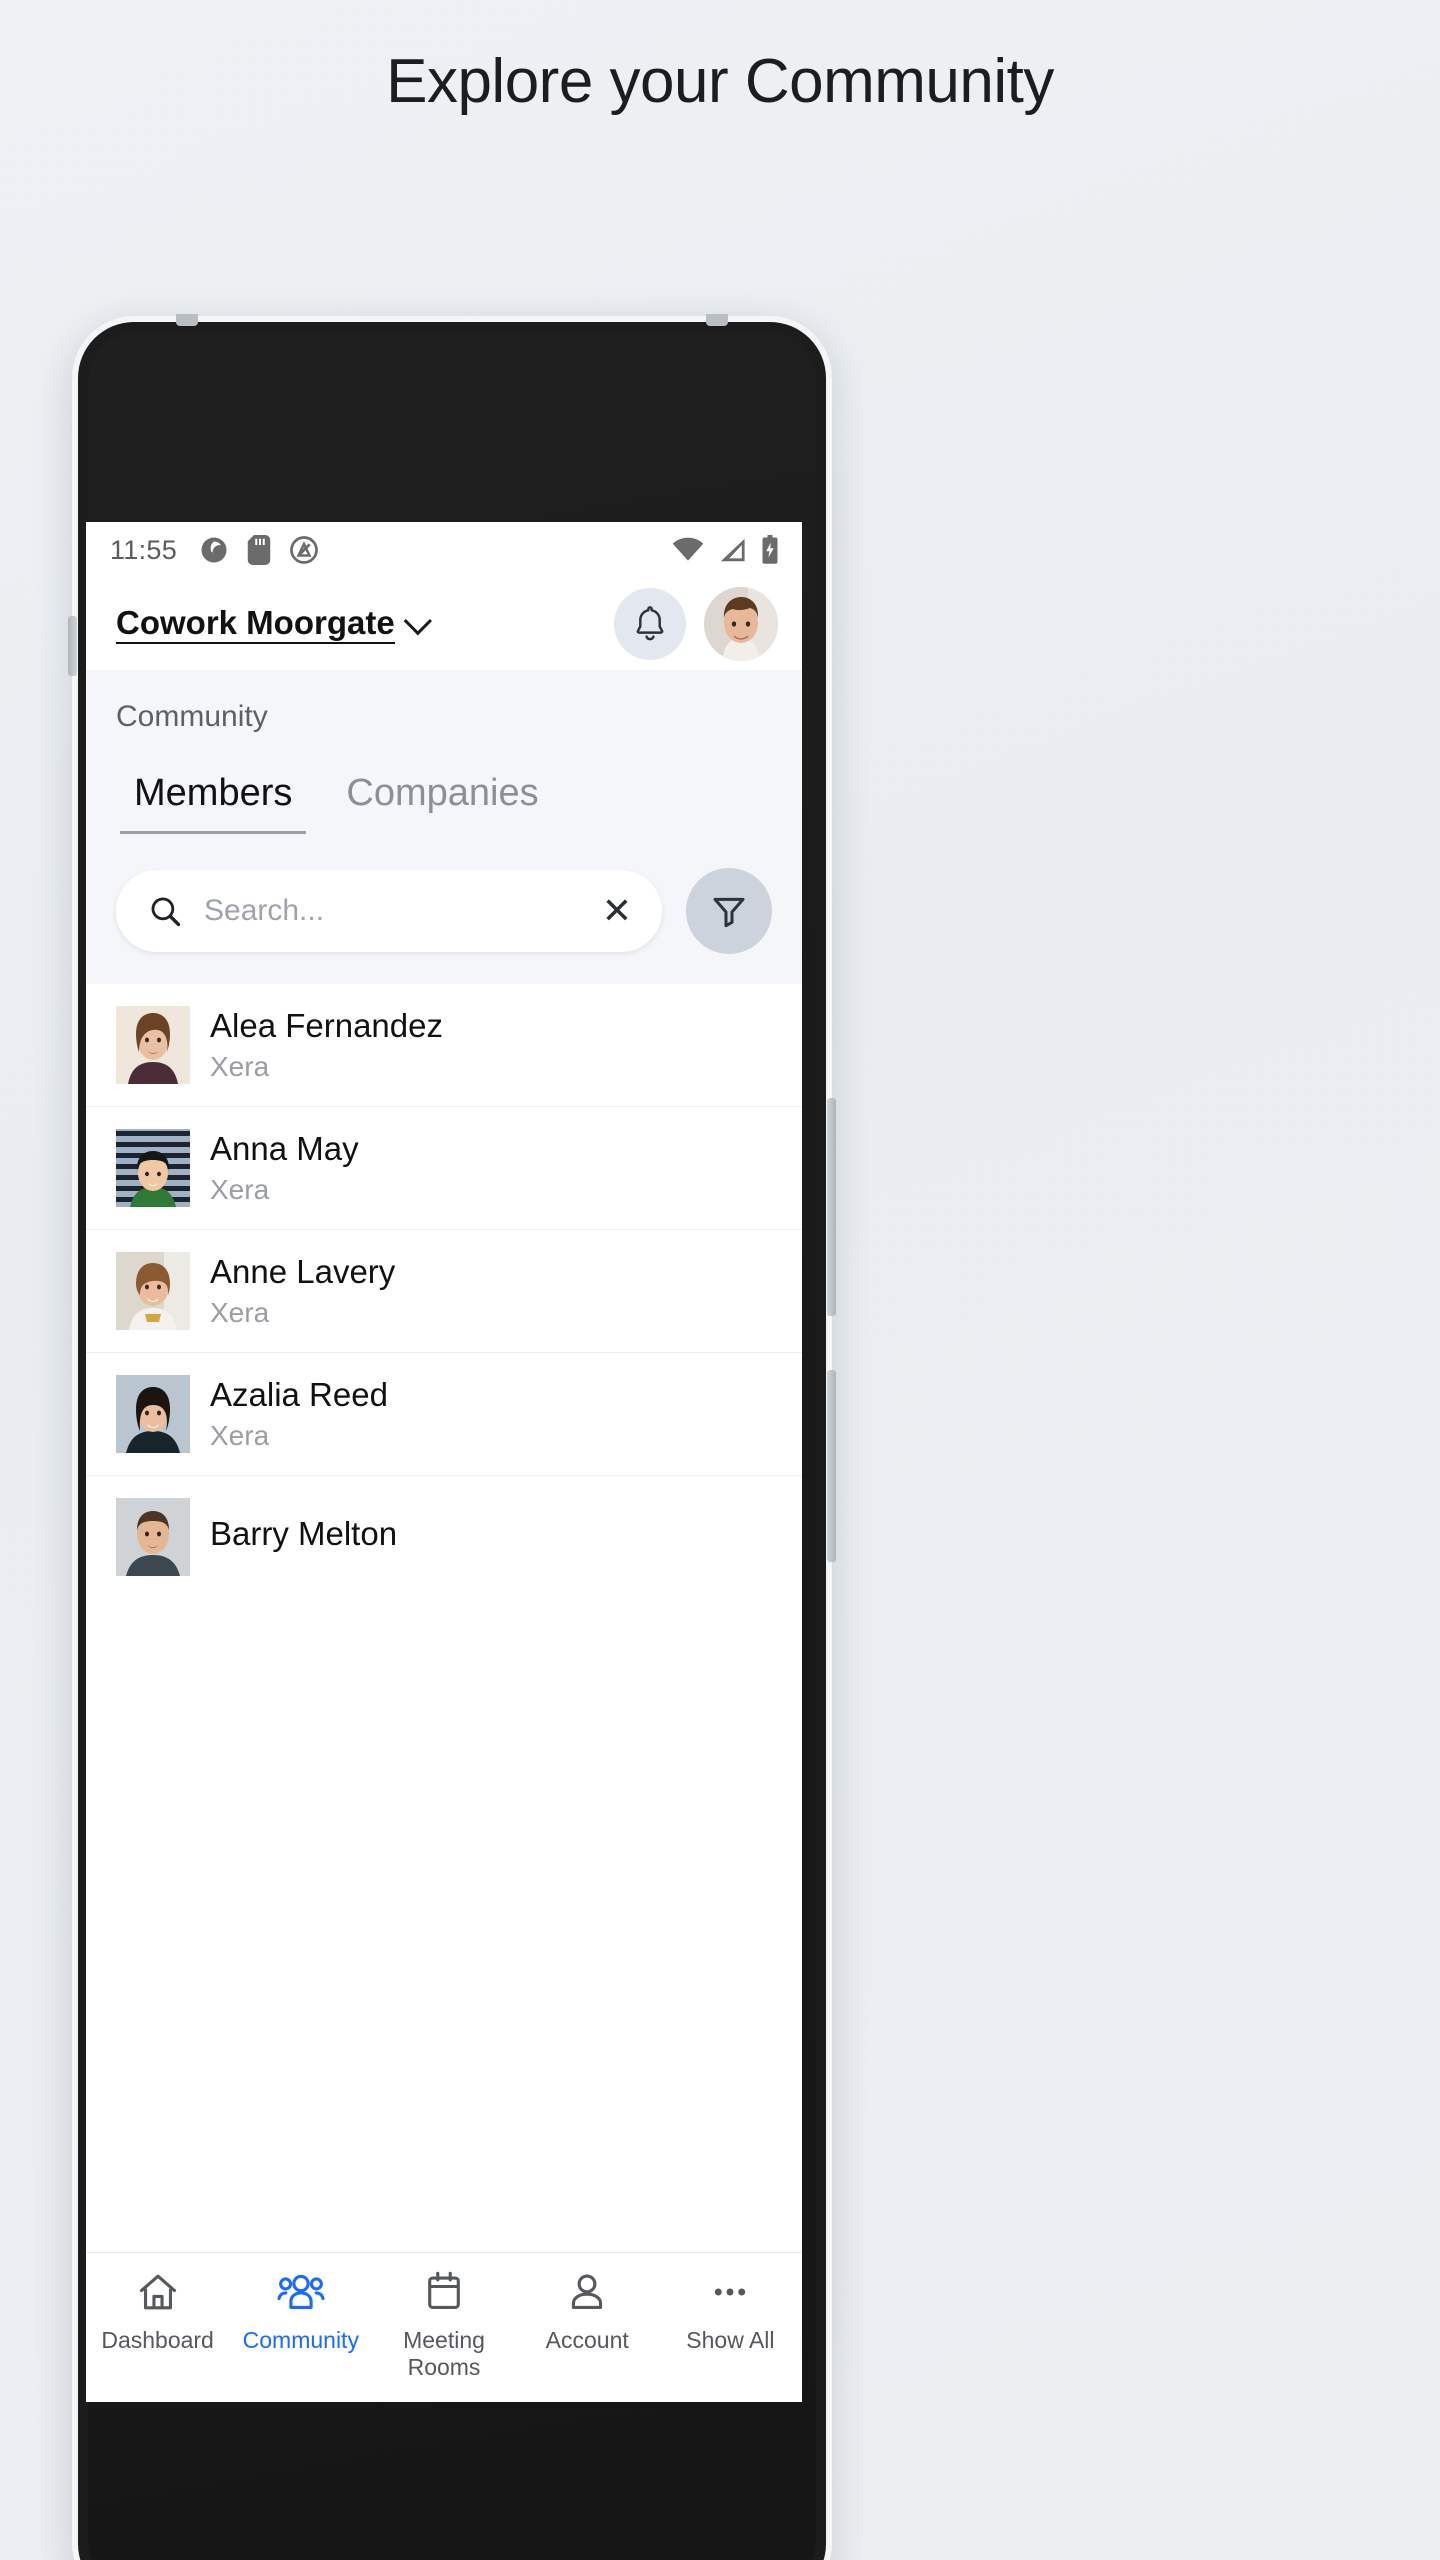  What do you see at coordinates (303, 1271) in the screenshot?
I see `member-name: Anne Lavery` at bounding box center [303, 1271].